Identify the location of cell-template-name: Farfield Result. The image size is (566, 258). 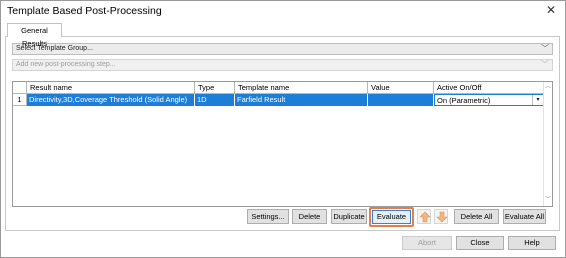
(301, 100).